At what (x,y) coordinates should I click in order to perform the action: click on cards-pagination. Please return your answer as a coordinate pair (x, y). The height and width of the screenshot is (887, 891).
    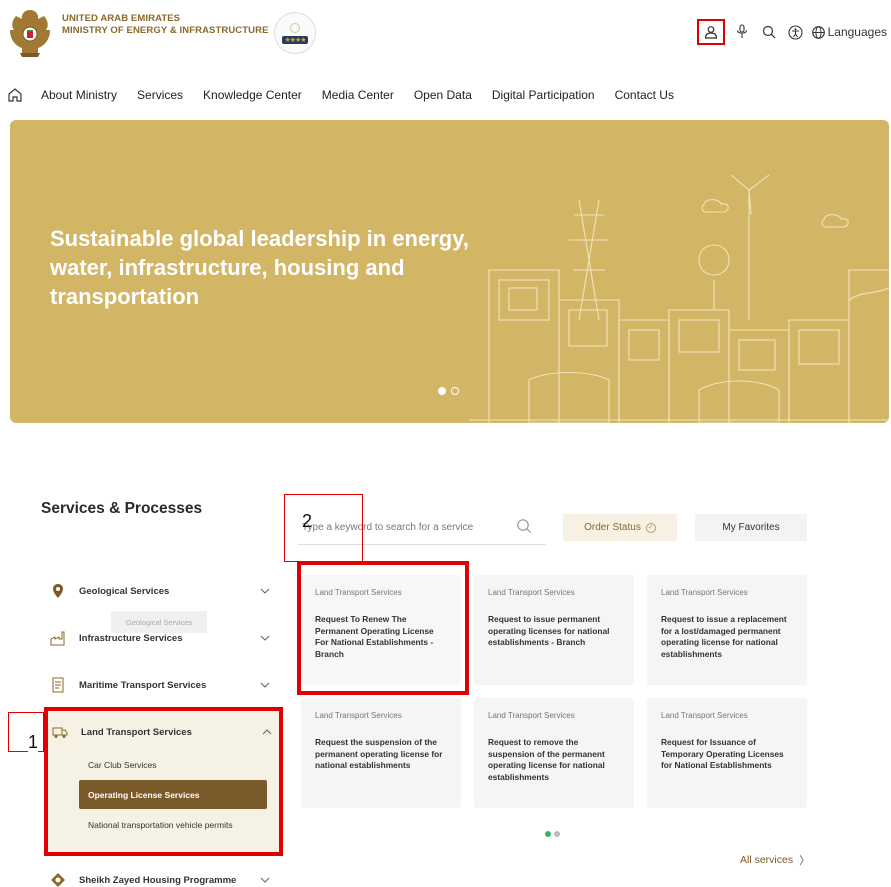
    Looking at the image, I should click on (554, 834).